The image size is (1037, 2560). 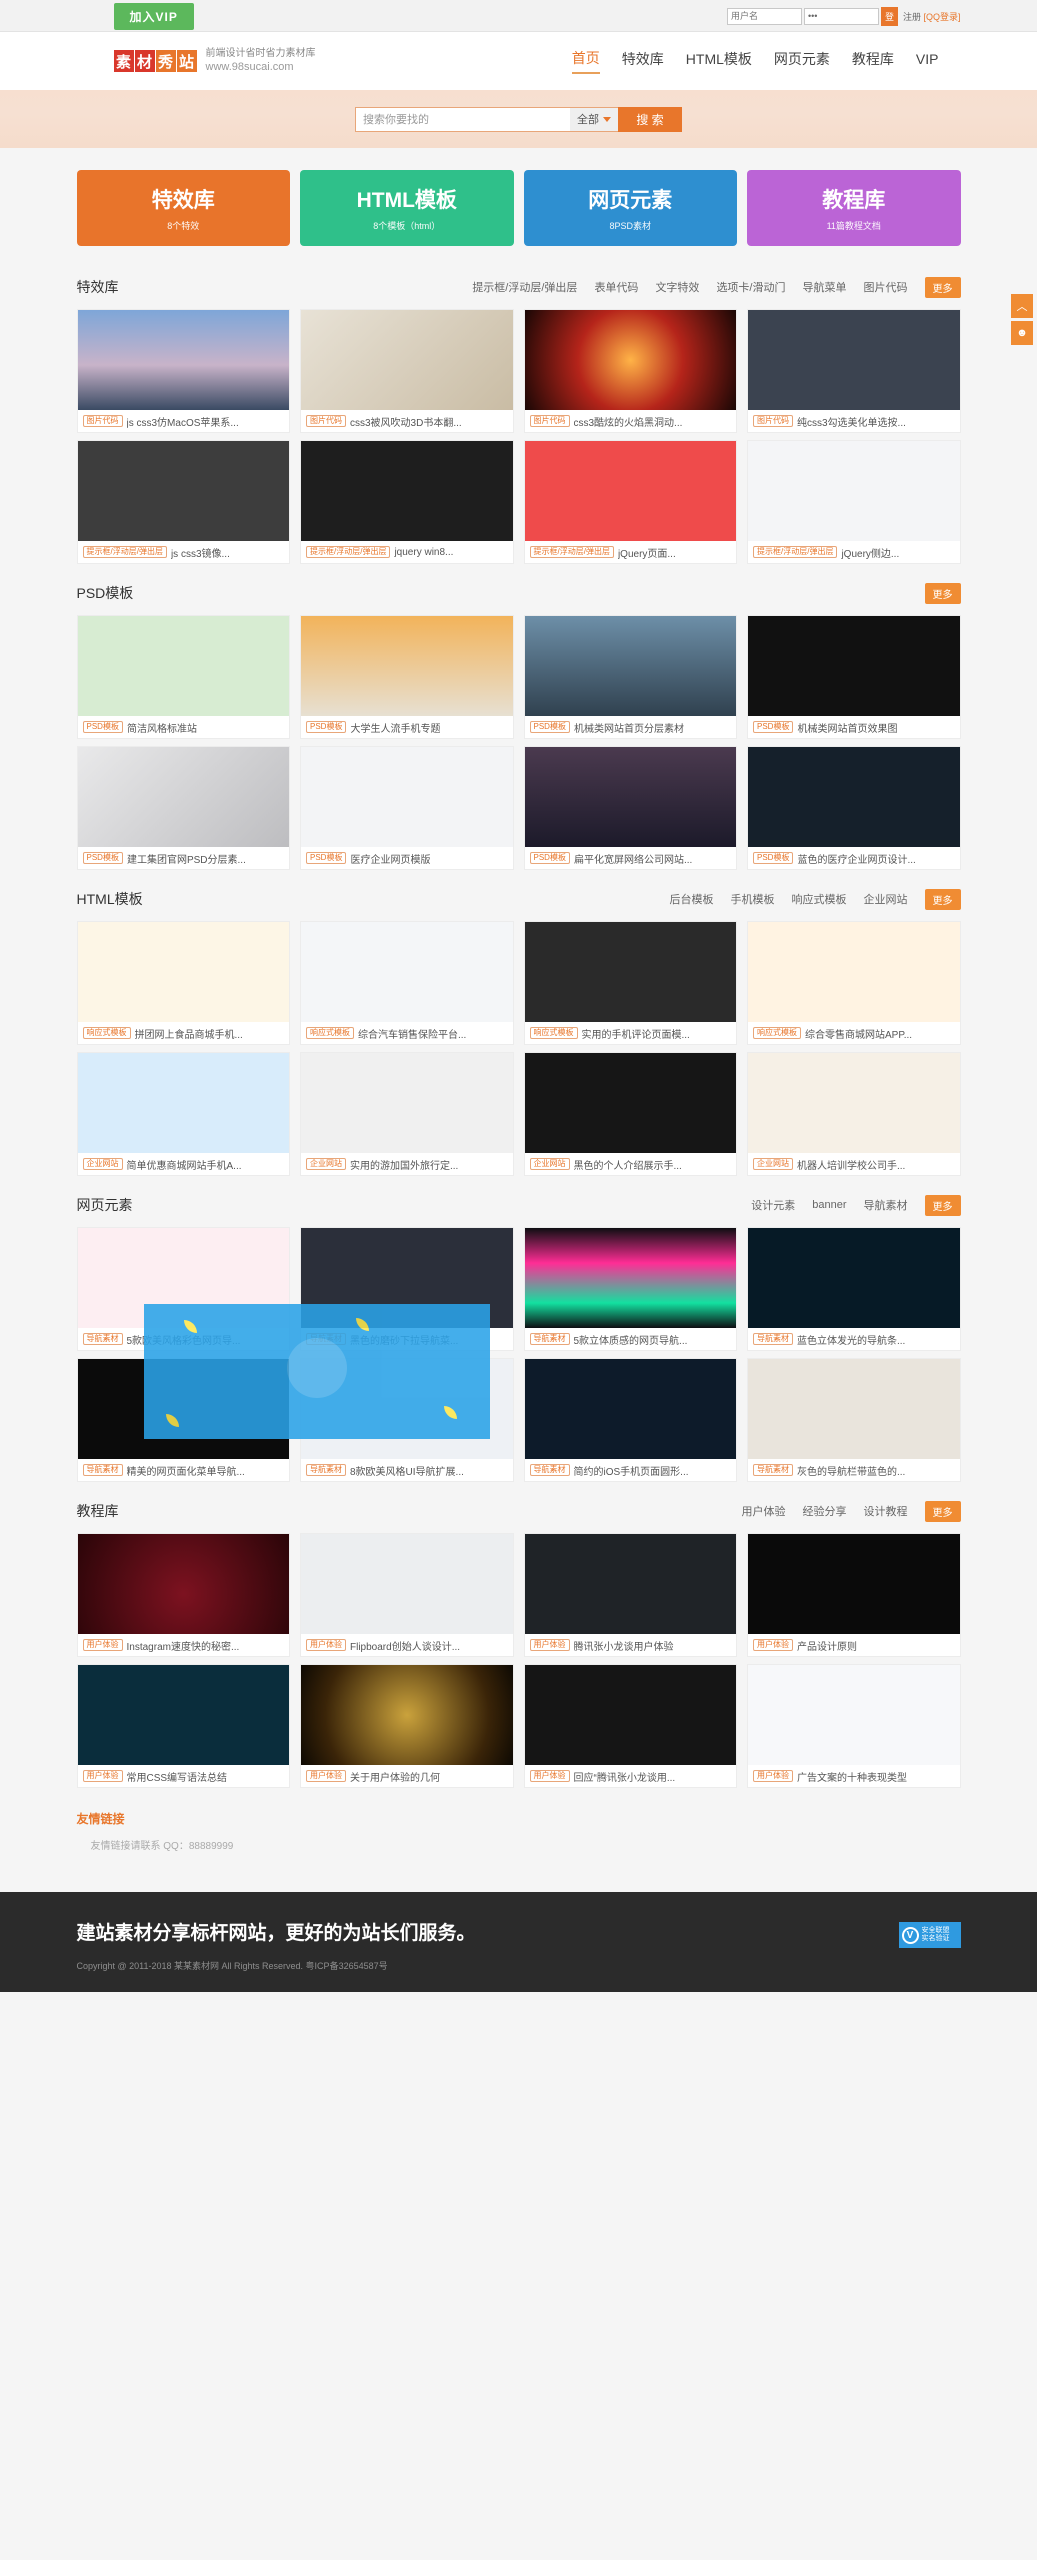 What do you see at coordinates (407, 808) in the screenshot?
I see `material-card: PSD模板 医疗企业网页模版` at bounding box center [407, 808].